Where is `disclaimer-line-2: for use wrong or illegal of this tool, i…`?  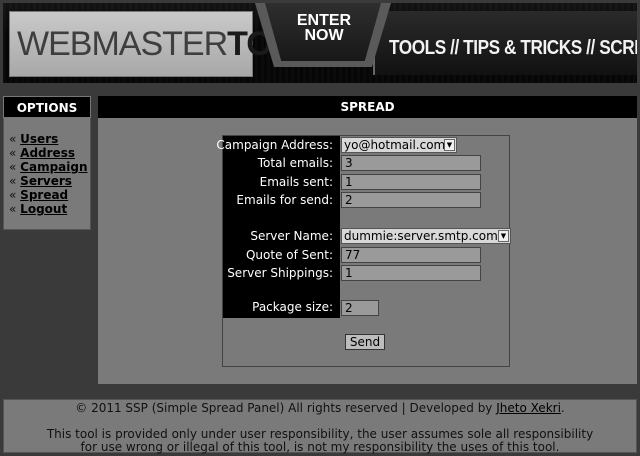
disclaimer-line-2: for use wrong or illegal of this tool, i… is located at coordinates (320, 447).